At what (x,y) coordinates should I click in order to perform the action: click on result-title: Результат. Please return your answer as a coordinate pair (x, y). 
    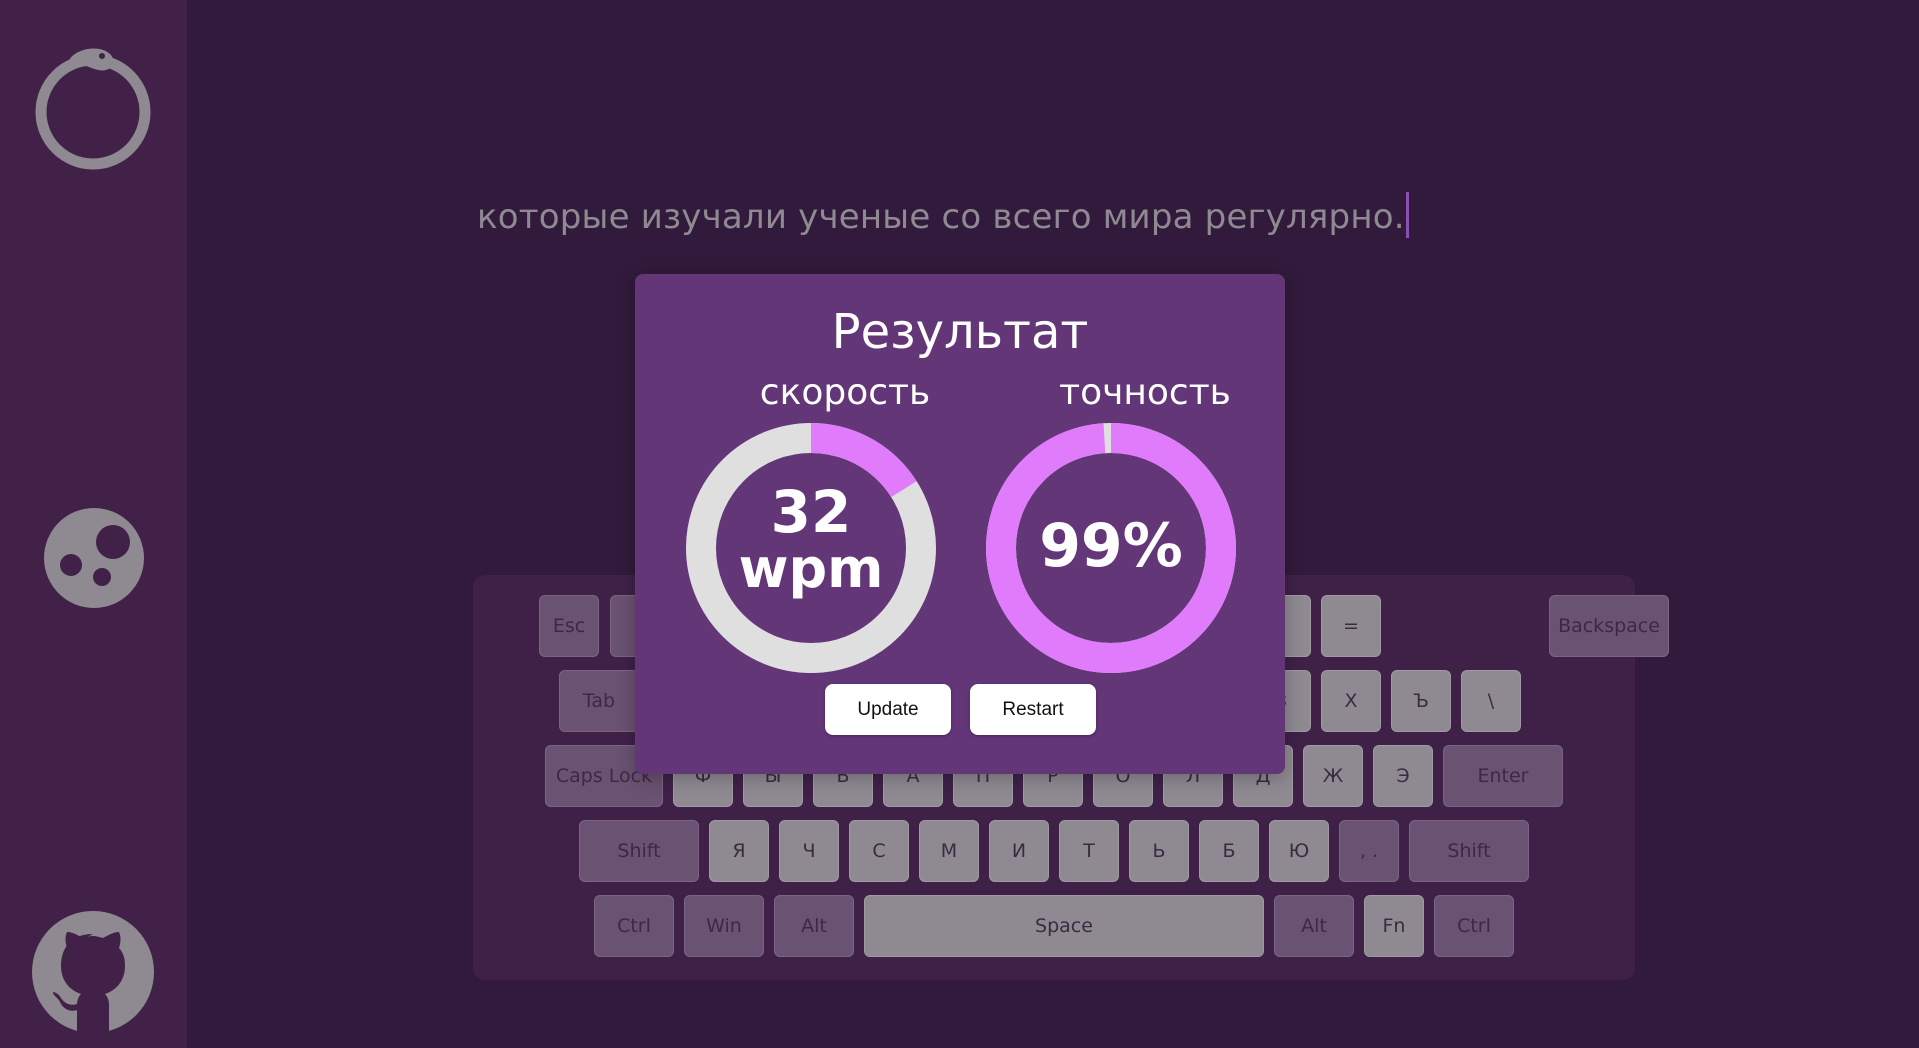
    Looking at the image, I should click on (960, 332).